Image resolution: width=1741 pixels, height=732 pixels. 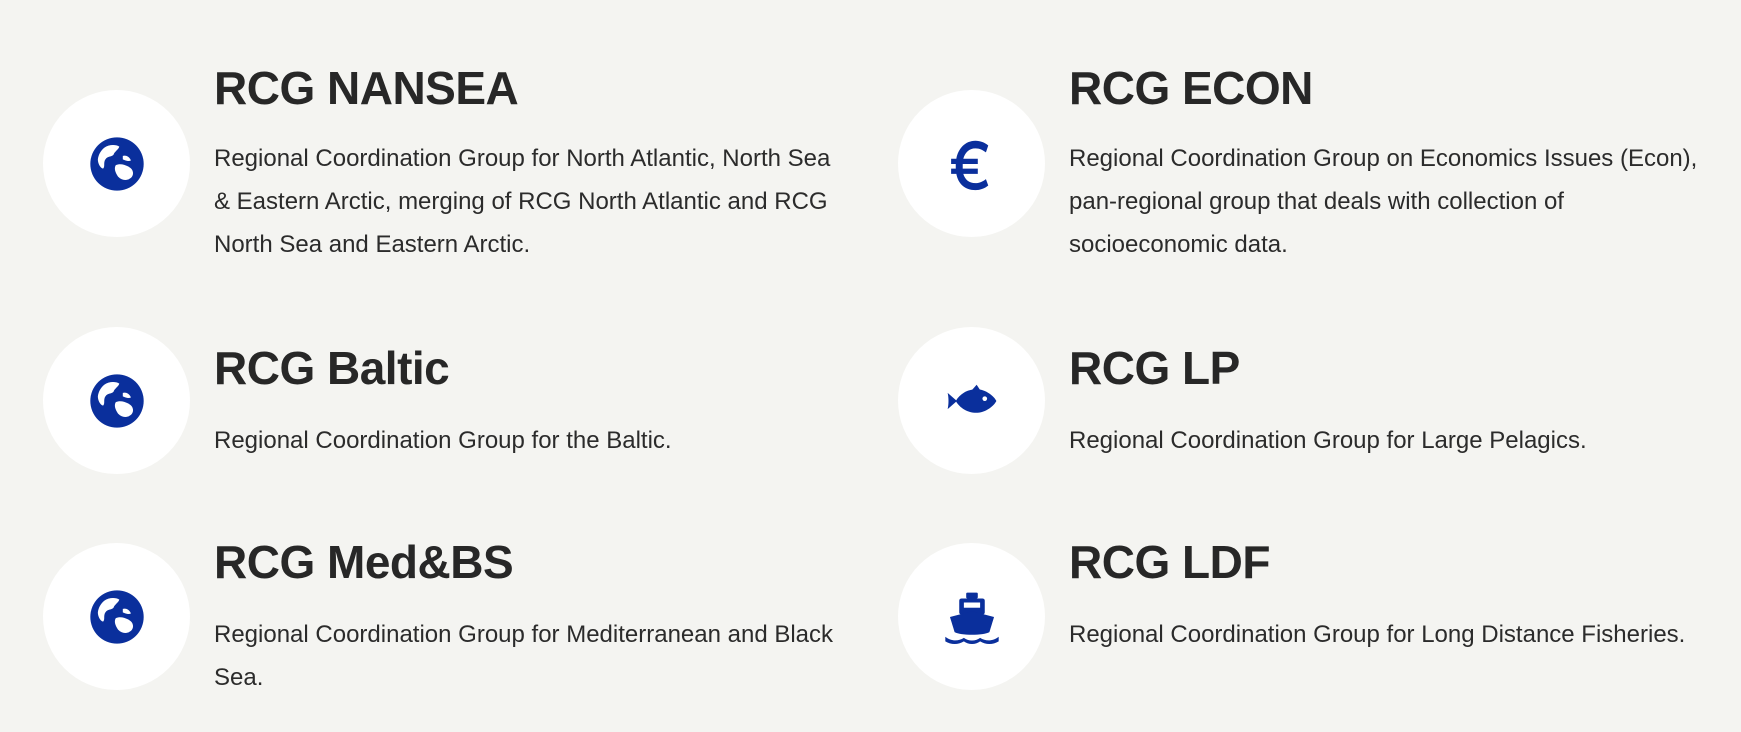 I want to click on fish-icon, so click(x=971, y=398).